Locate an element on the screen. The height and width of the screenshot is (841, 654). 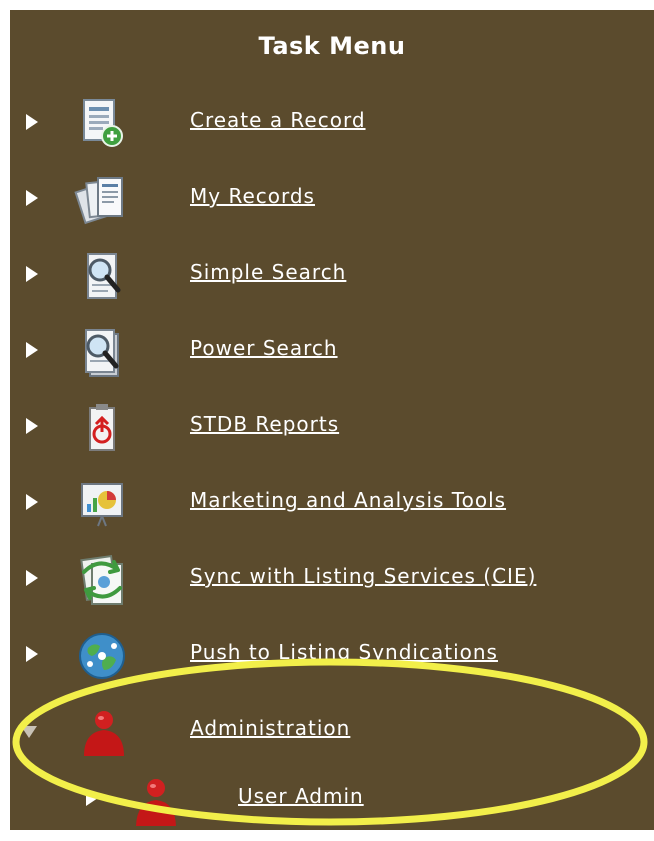
admin-icon is located at coordinates (104, 733).